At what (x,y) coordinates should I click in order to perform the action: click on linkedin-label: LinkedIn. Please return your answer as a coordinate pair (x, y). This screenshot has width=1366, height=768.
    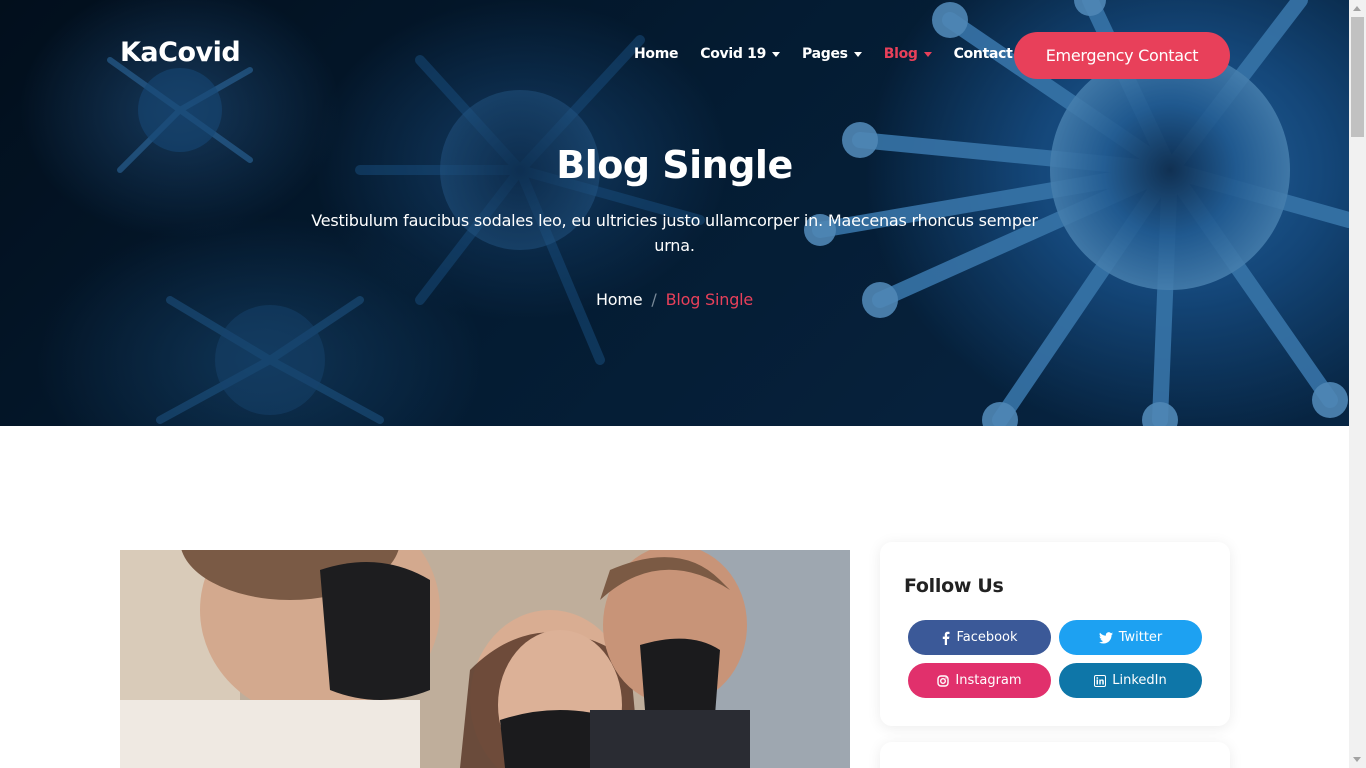
    Looking at the image, I should click on (1139, 680).